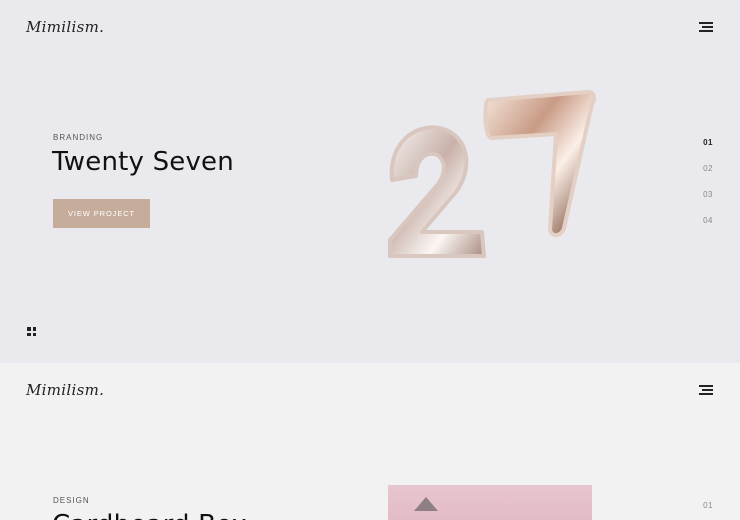 This screenshot has height=520, width=740. I want to click on balloons-27-image, so click(492, 174).